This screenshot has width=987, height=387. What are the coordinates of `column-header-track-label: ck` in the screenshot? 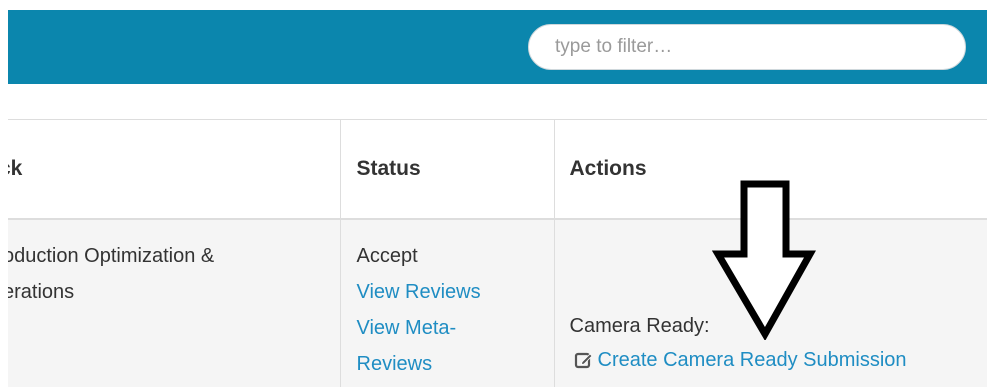 It's located at (15, 168).